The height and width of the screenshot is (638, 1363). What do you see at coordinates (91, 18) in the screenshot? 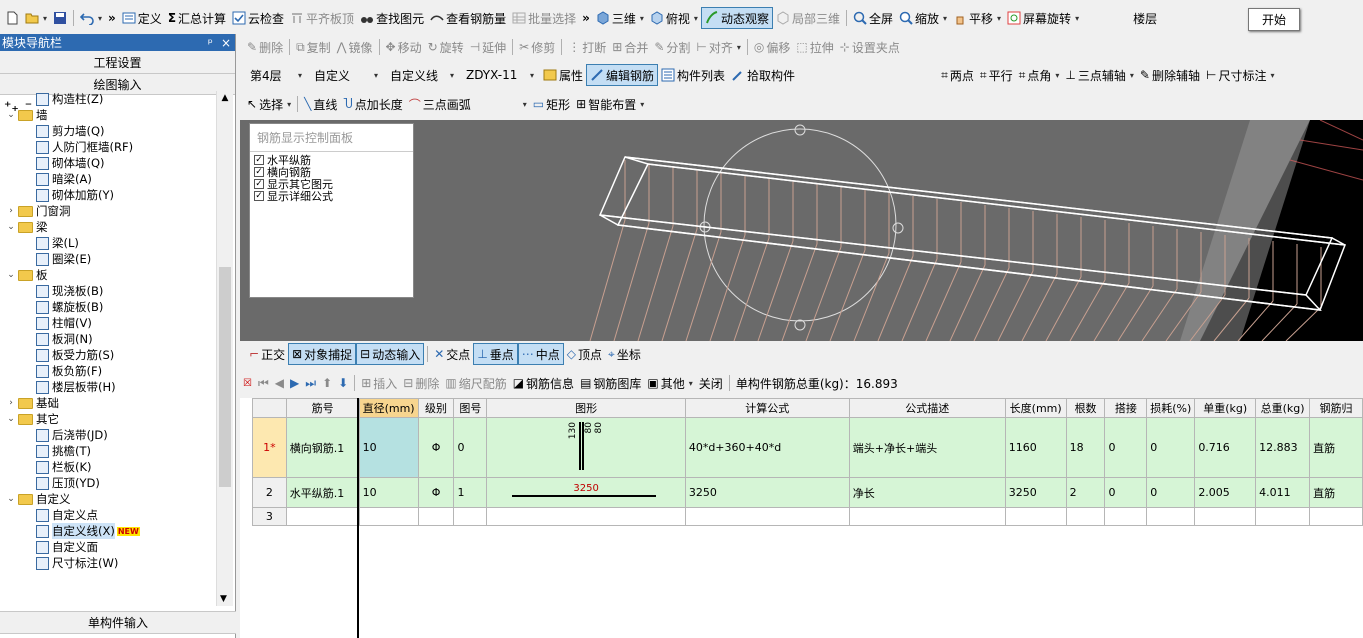
I see `undo-button: ▾` at bounding box center [91, 18].